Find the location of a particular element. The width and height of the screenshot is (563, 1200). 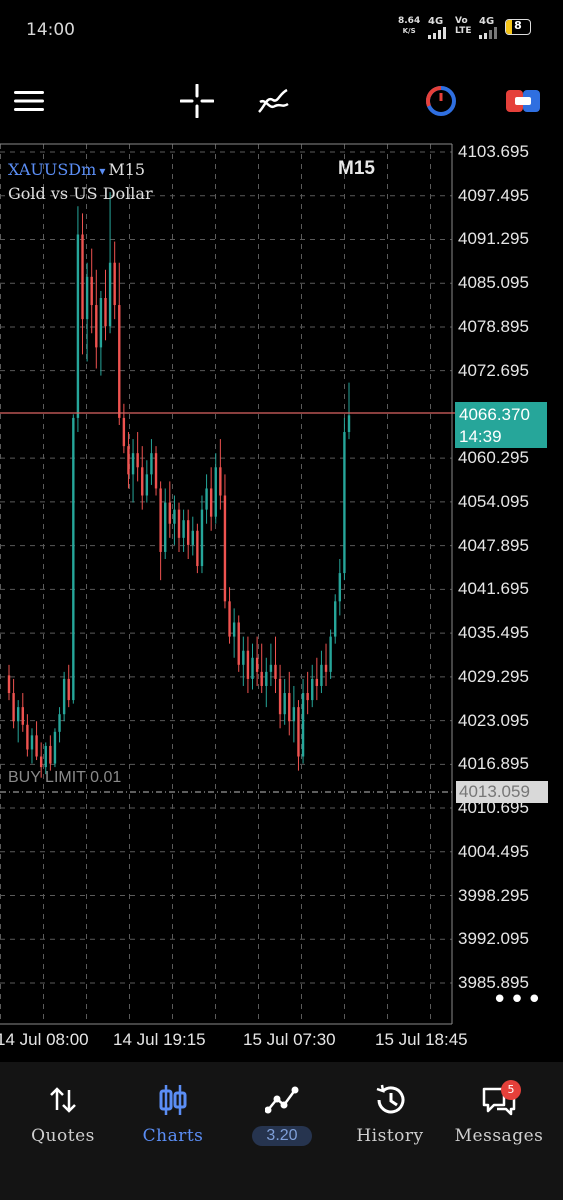

chart-toolbar: M15 is located at coordinates (281, 124).